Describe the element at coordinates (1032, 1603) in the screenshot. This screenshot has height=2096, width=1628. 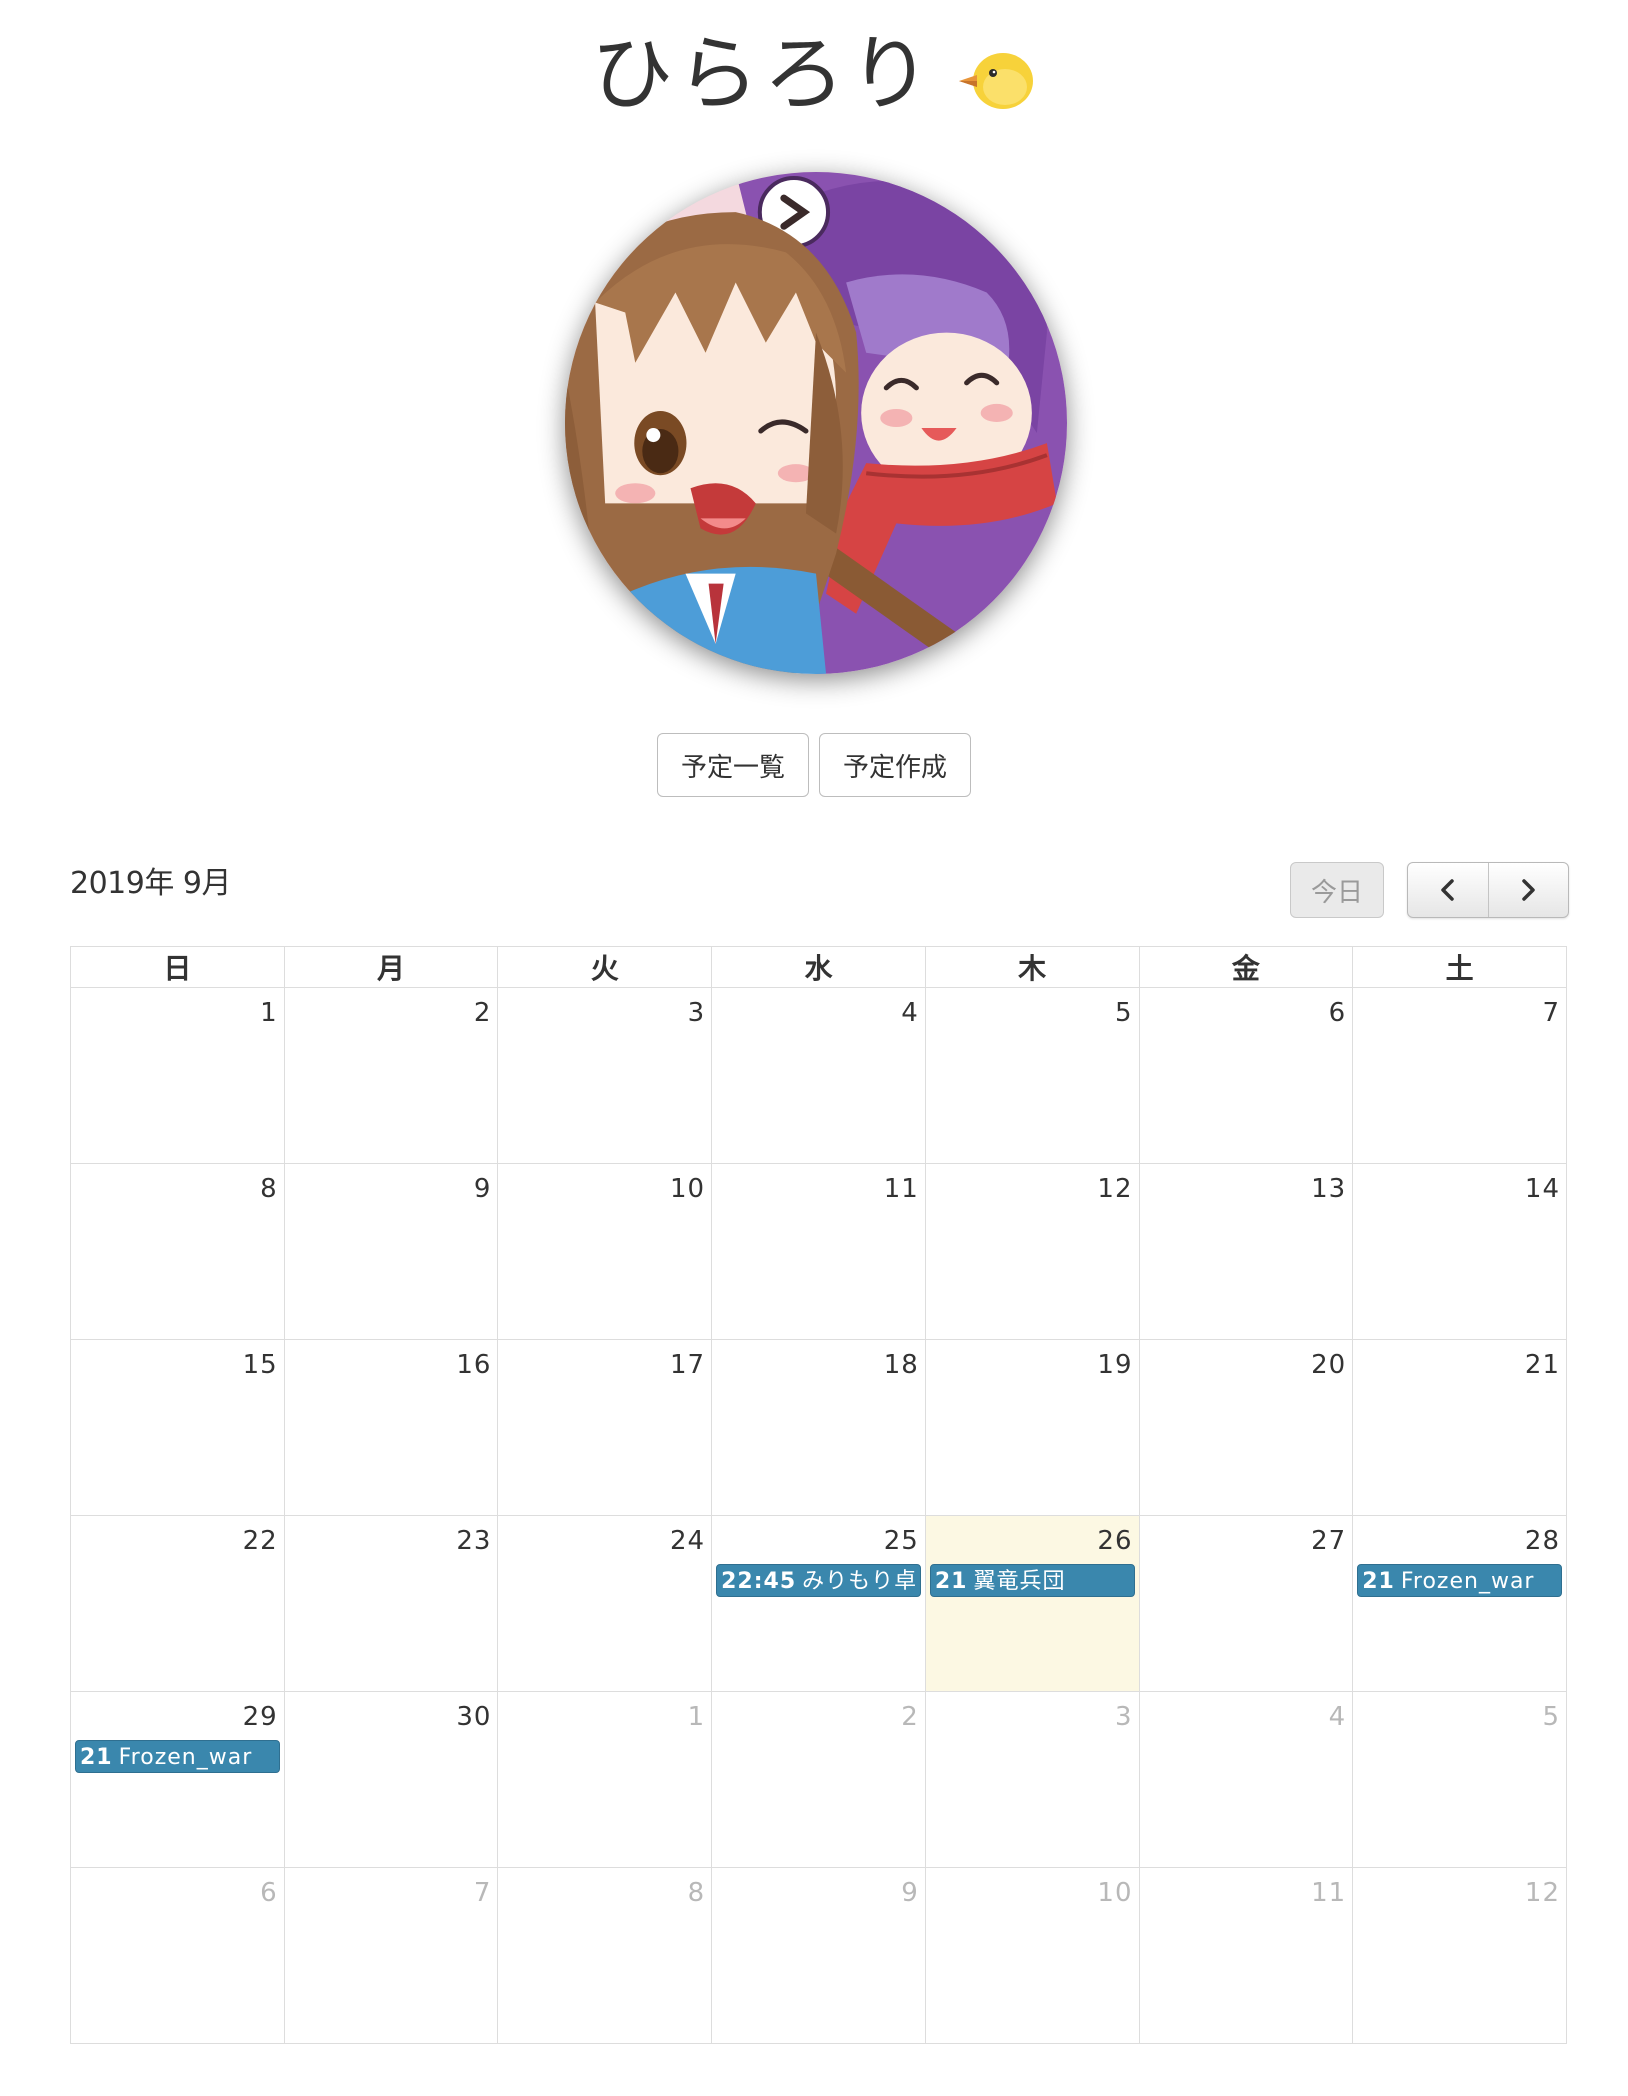
I see `day-cell: 26 21 翼竜兵団` at that location.